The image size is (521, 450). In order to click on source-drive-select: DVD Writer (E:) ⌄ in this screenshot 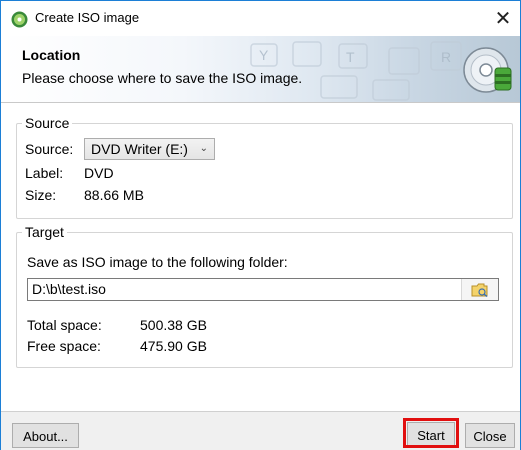, I will do `click(149, 149)`.